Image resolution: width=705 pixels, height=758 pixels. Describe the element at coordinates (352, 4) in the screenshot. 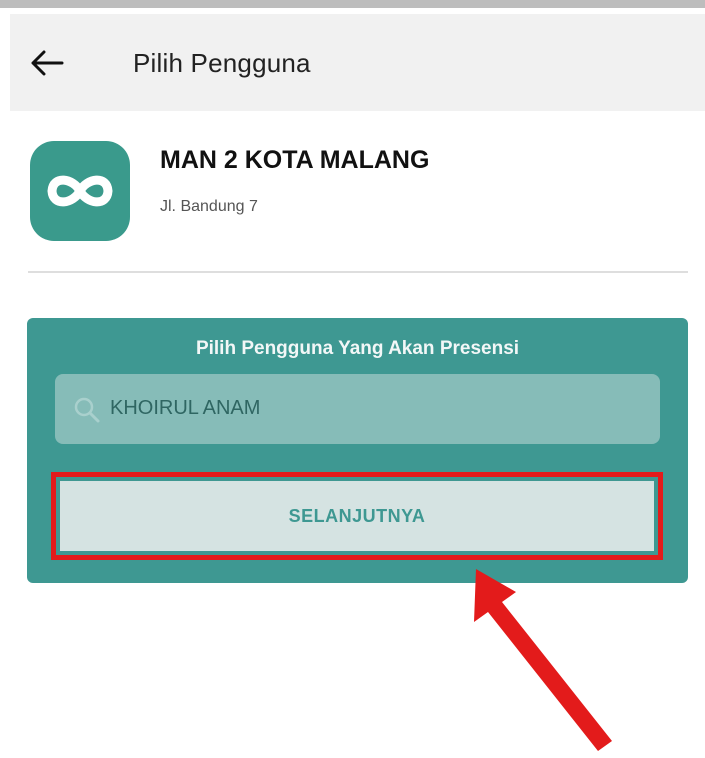

I see `status-strip` at that location.